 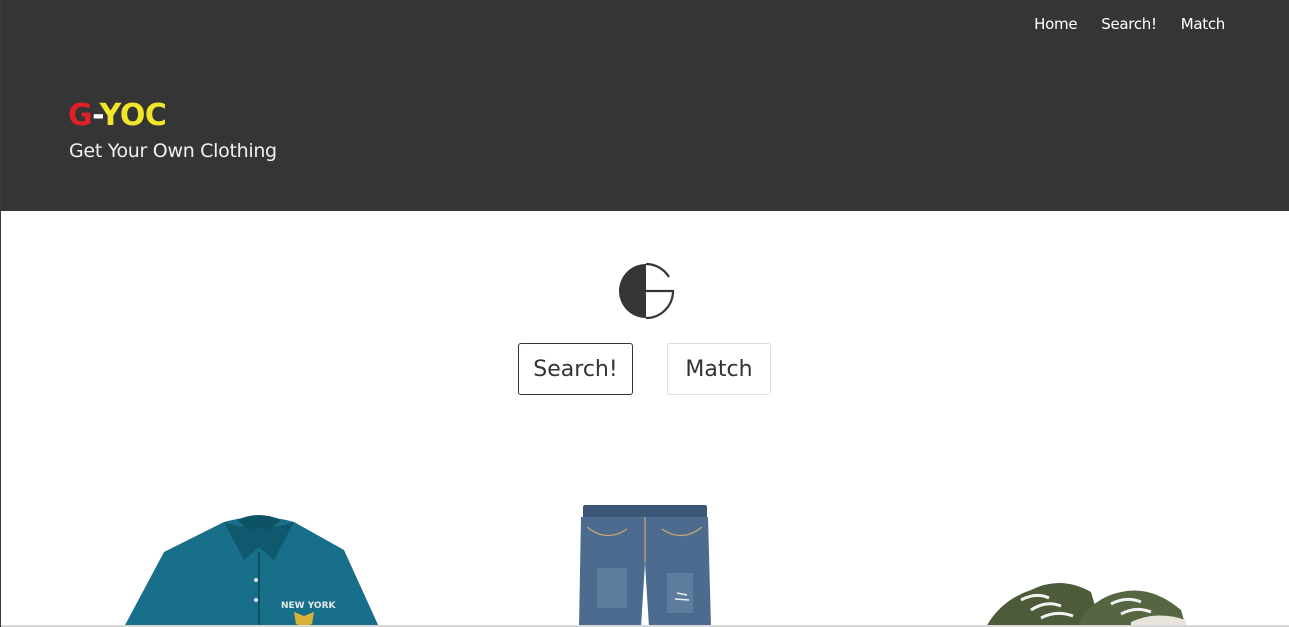 I want to click on brand-tagline: Get Your Own Clothing, so click(x=173, y=151).